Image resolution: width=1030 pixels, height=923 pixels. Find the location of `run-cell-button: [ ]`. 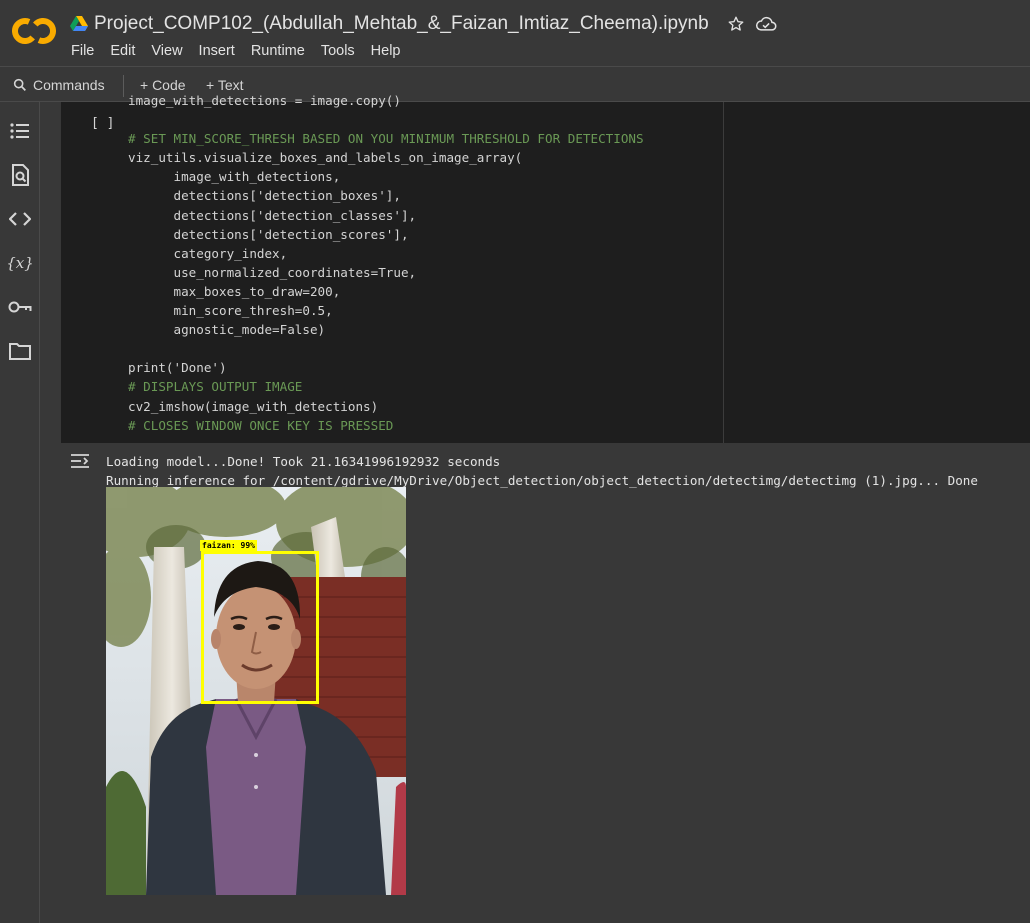

run-cell-button: [ ] is located at coordinates (102, 123).